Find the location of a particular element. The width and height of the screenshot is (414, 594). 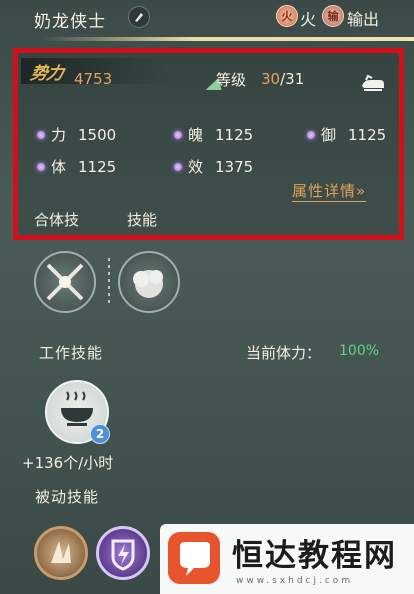

element-label: 火 is located at coordinates (308, 19).